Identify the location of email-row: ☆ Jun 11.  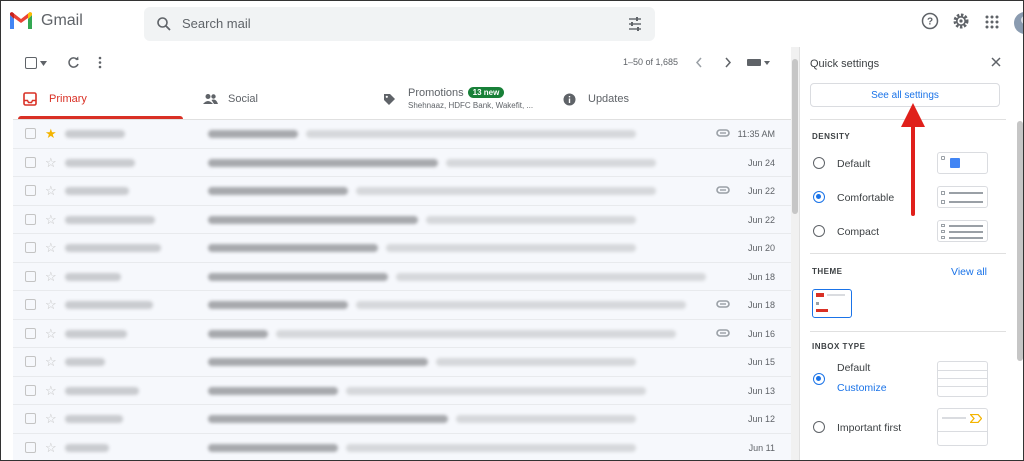
(402, 446).